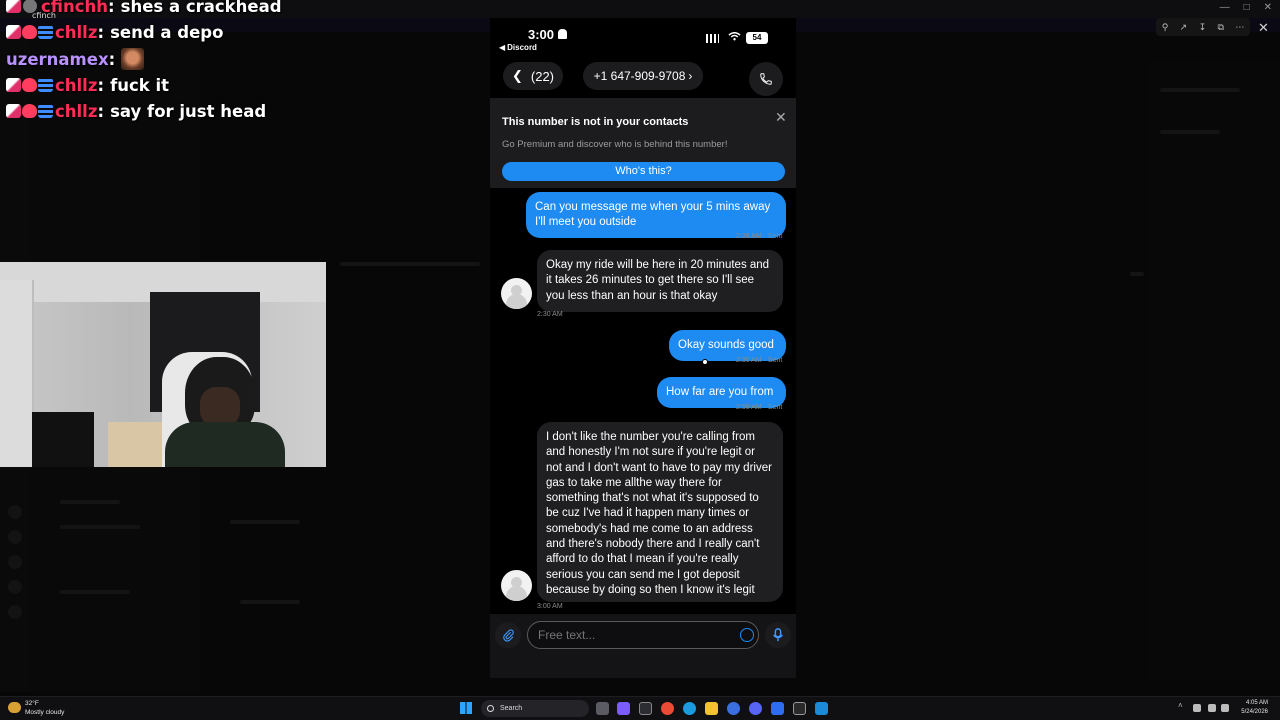 This screenshot has width=1280, height=720. Describe the element at coordinates (562, 34) in the screenshot. I see `bell-slash-icon` at that location.